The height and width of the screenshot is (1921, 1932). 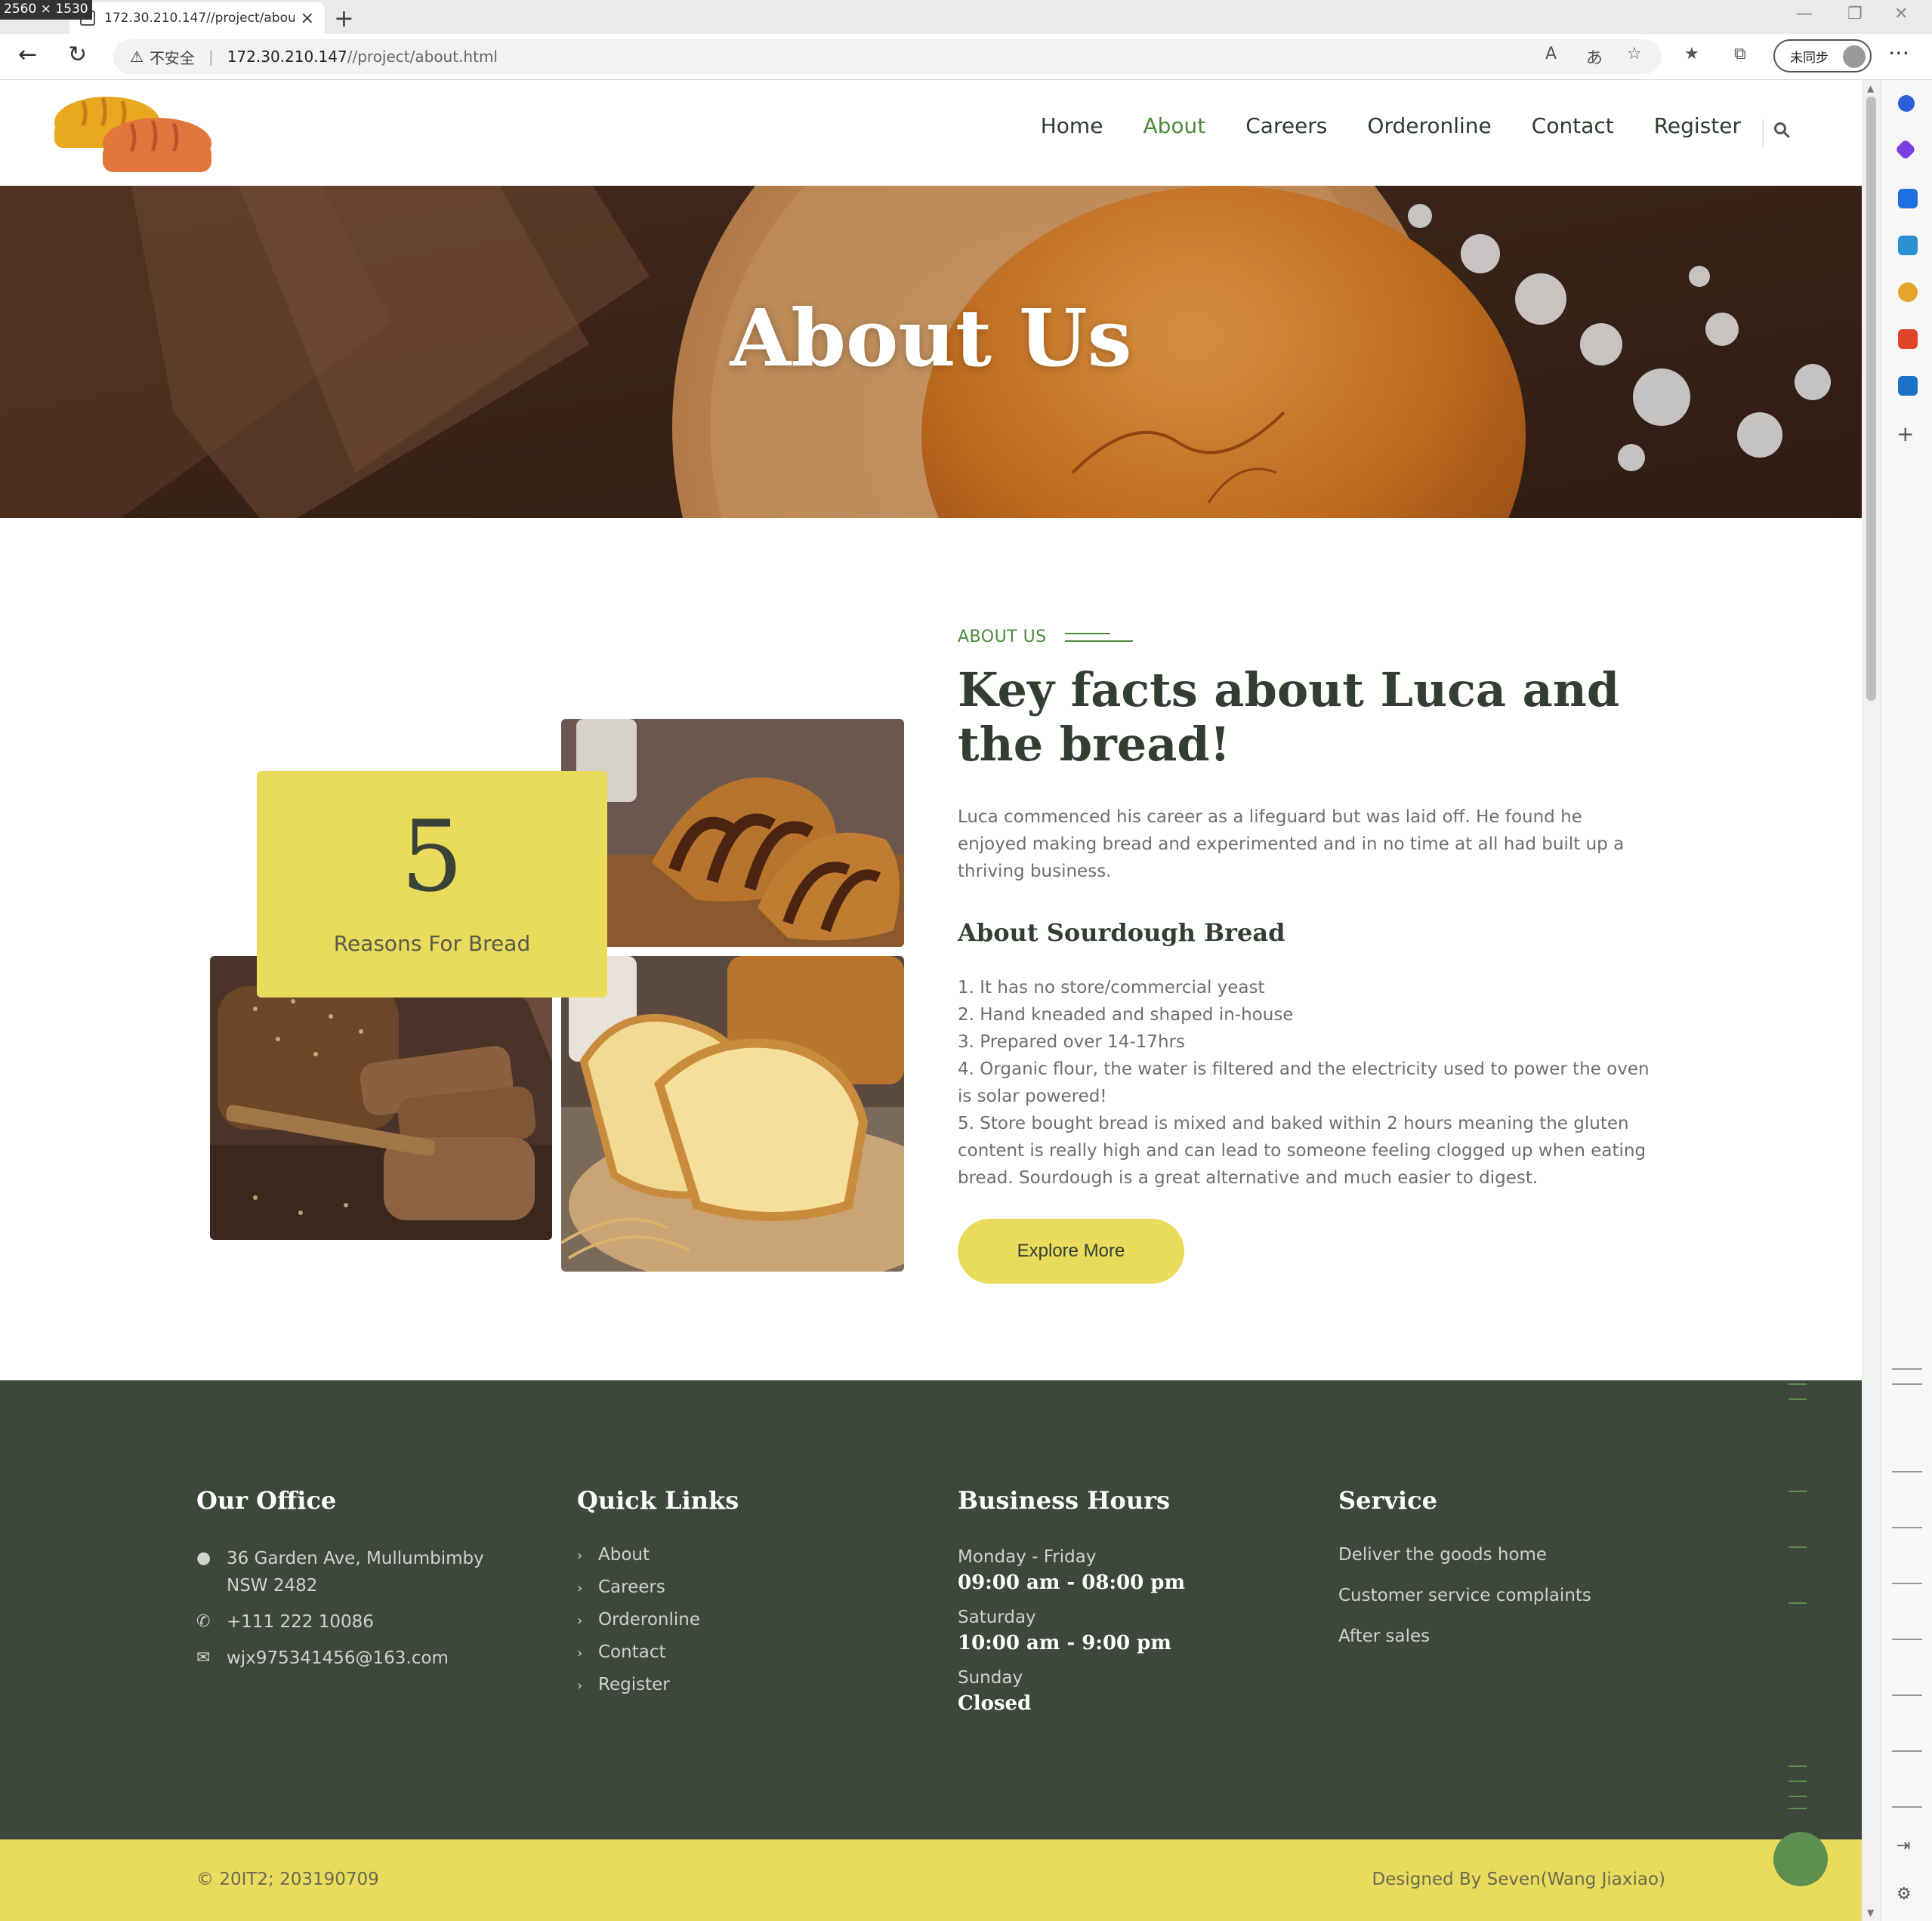 I want to click on explore-more-button: Explore More, so click(x=1071, y=1251).